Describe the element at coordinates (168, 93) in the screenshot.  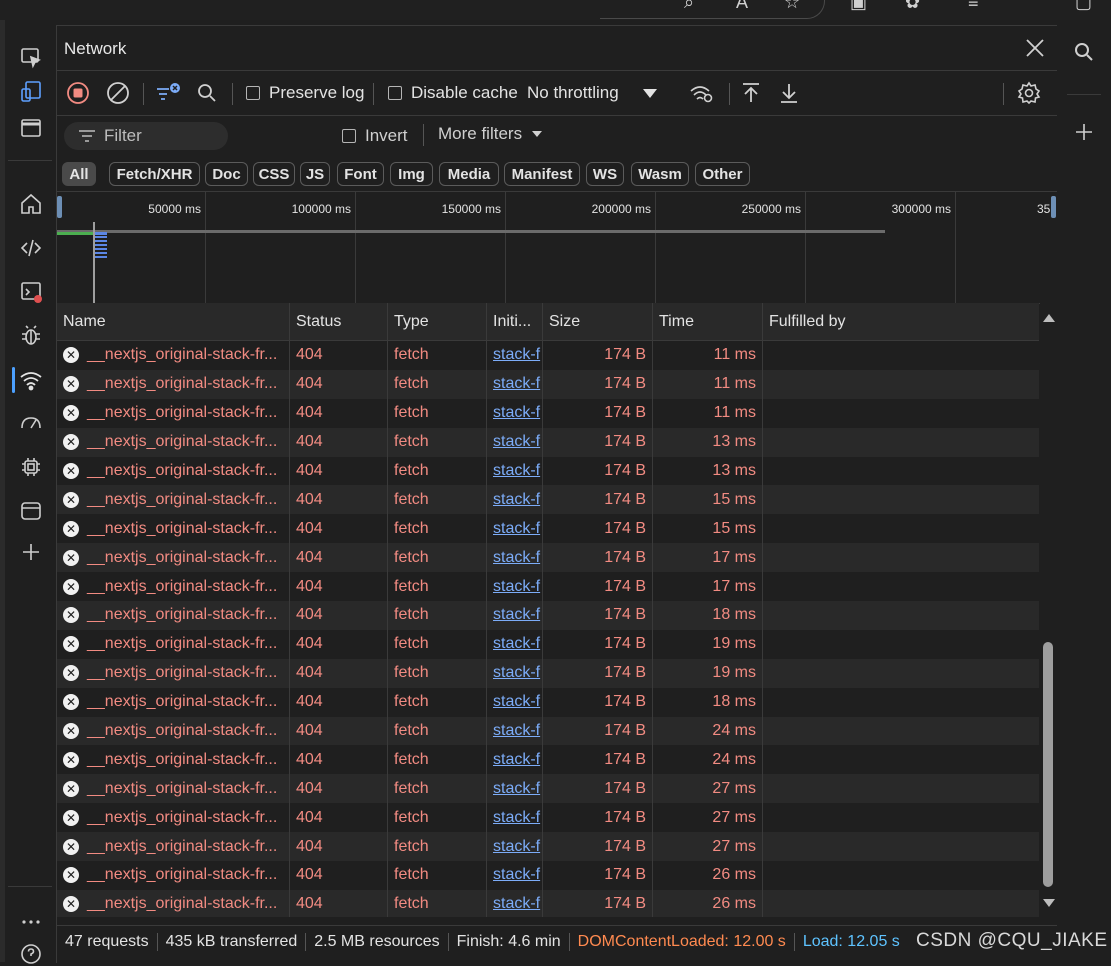
I see `filter-clear-icon` at that location.